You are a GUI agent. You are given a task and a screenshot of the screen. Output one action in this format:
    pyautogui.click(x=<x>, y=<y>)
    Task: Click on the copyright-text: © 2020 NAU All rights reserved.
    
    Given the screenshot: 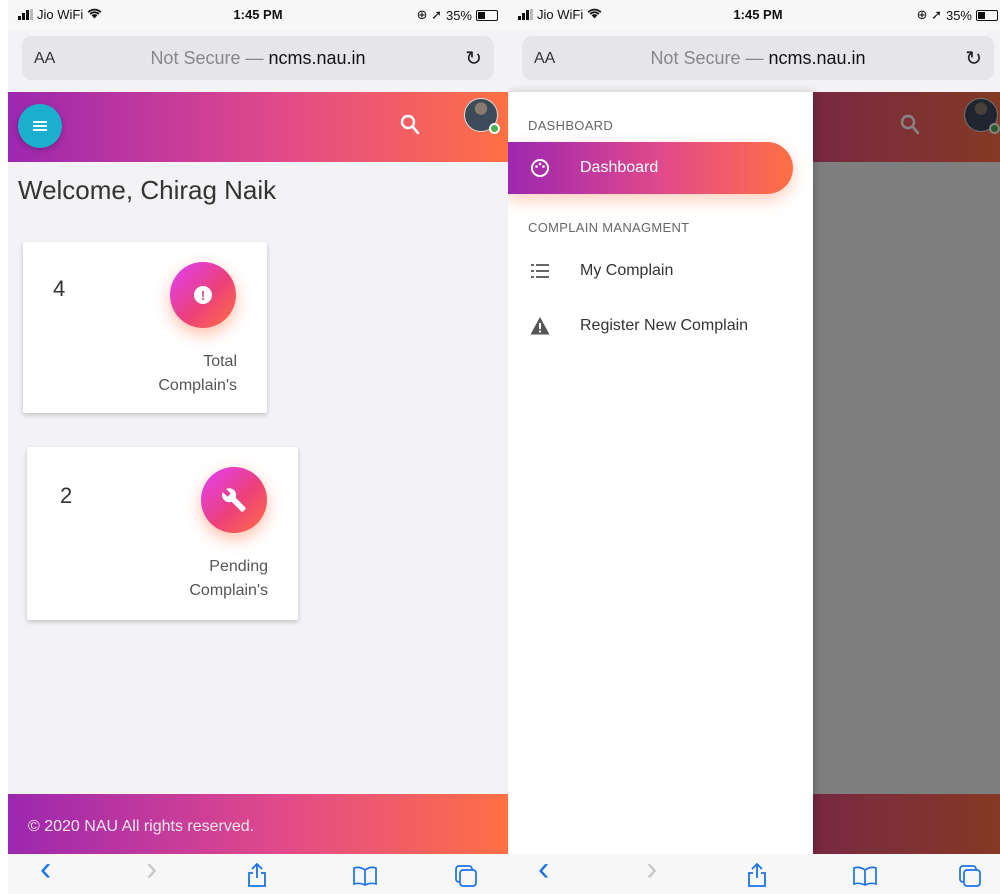 What is the action you would take?
    pyautogui.click(x=141, y=826)
    